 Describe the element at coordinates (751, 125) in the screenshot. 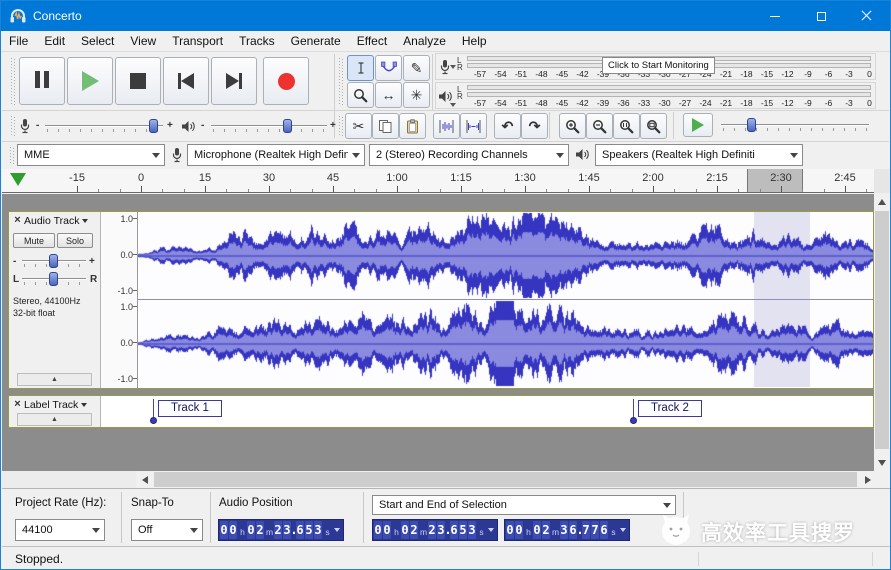

I see `playback-speed-thumb` at that location.